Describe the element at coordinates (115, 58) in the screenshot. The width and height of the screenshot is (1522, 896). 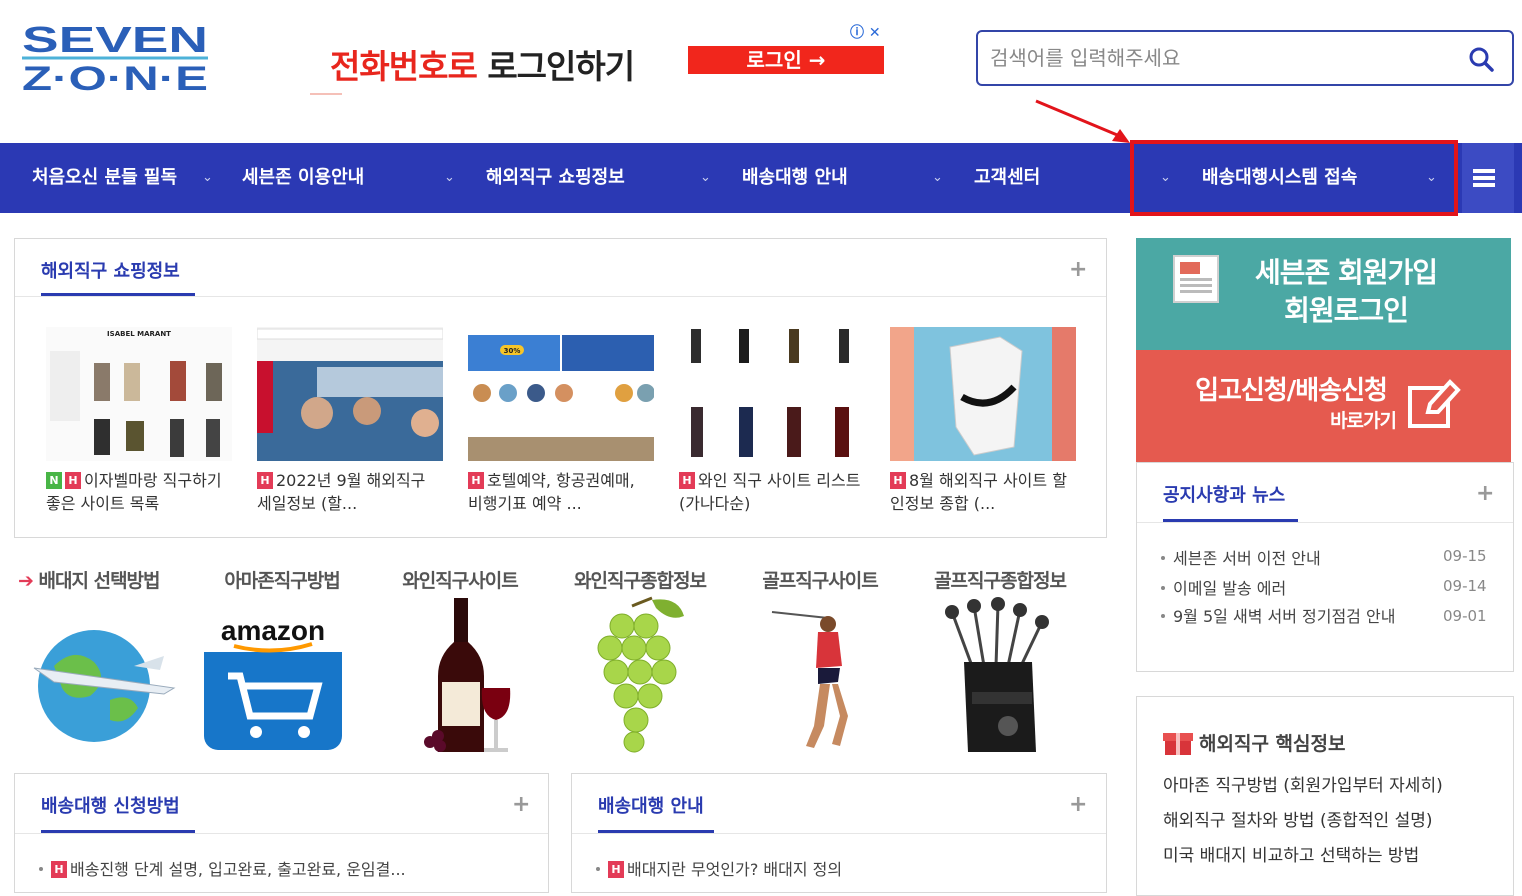
I see `logo-graphic: SEVEN Z·O·N·E` at that location.